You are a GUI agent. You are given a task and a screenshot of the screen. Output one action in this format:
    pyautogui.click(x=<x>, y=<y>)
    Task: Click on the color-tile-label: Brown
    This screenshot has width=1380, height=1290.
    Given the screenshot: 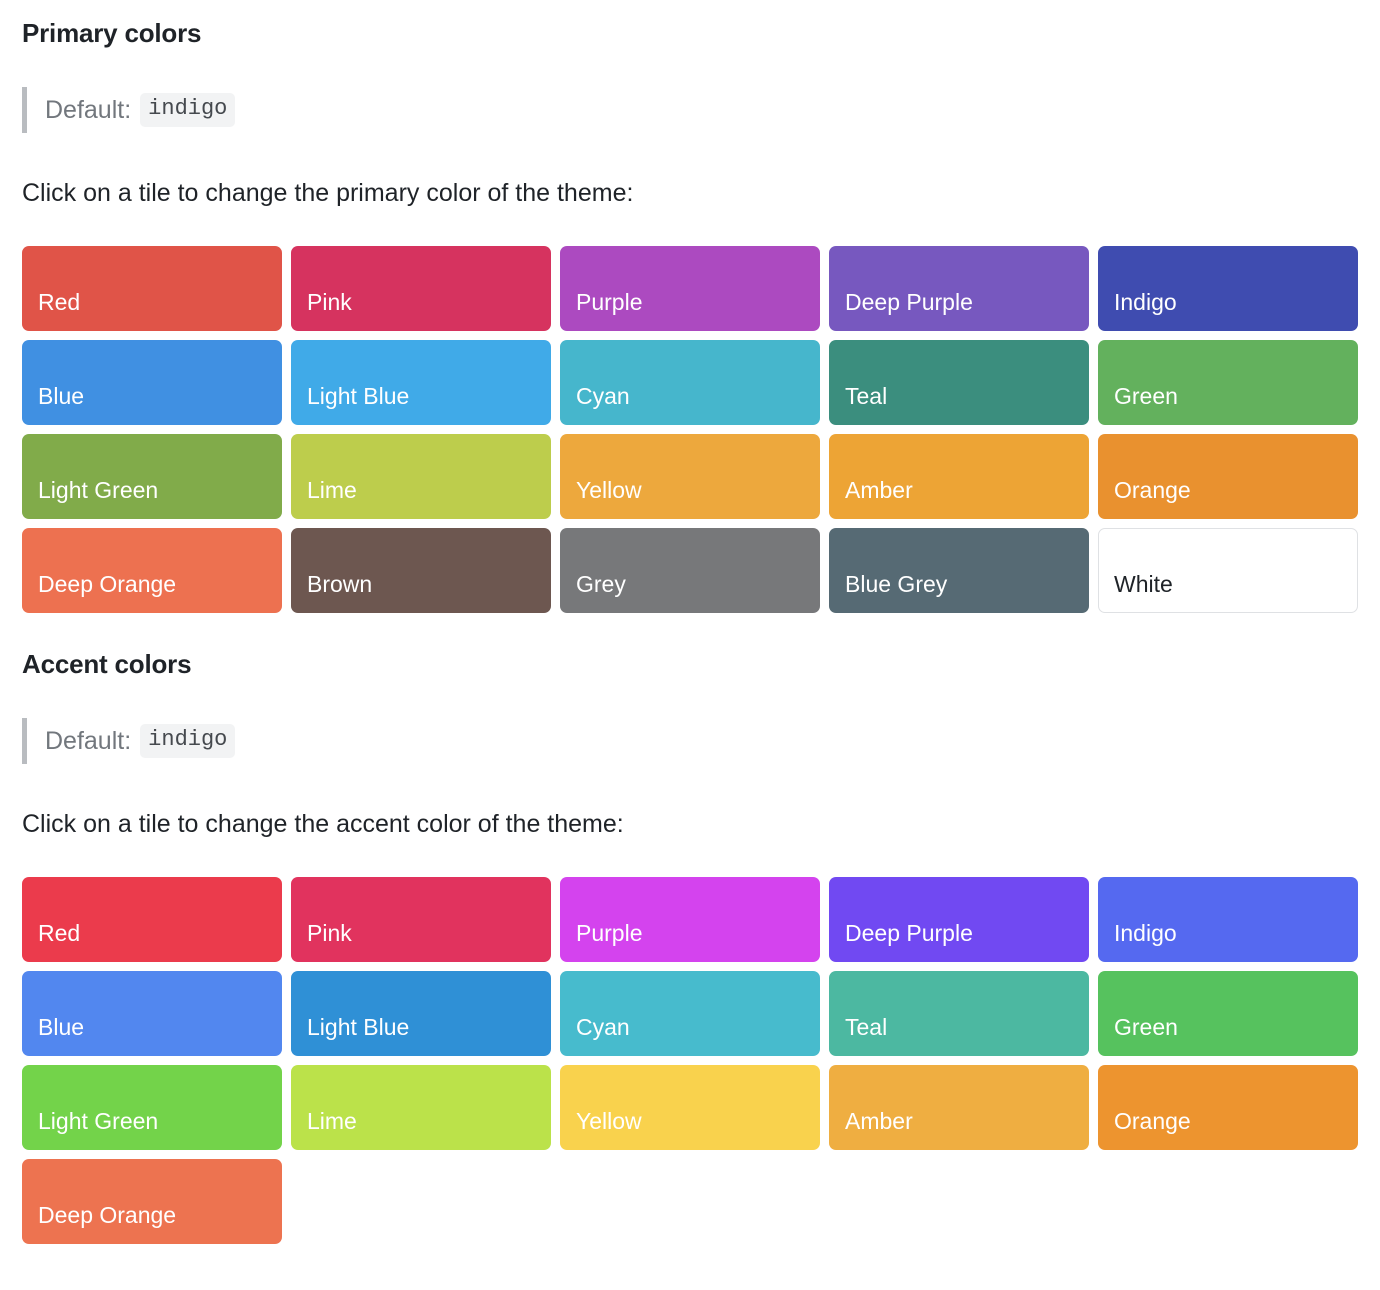 What is the action you would take?
    pyautogui.click(x=340, y=583)
    